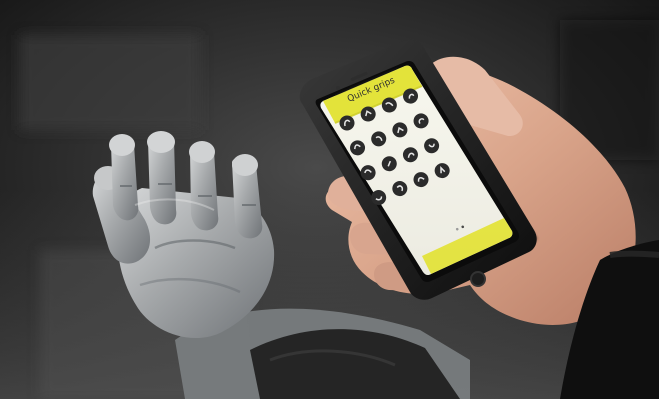 The width and height of the screenshot is (659, 399). I want to click on background-blur-shape, so click(110, 82).